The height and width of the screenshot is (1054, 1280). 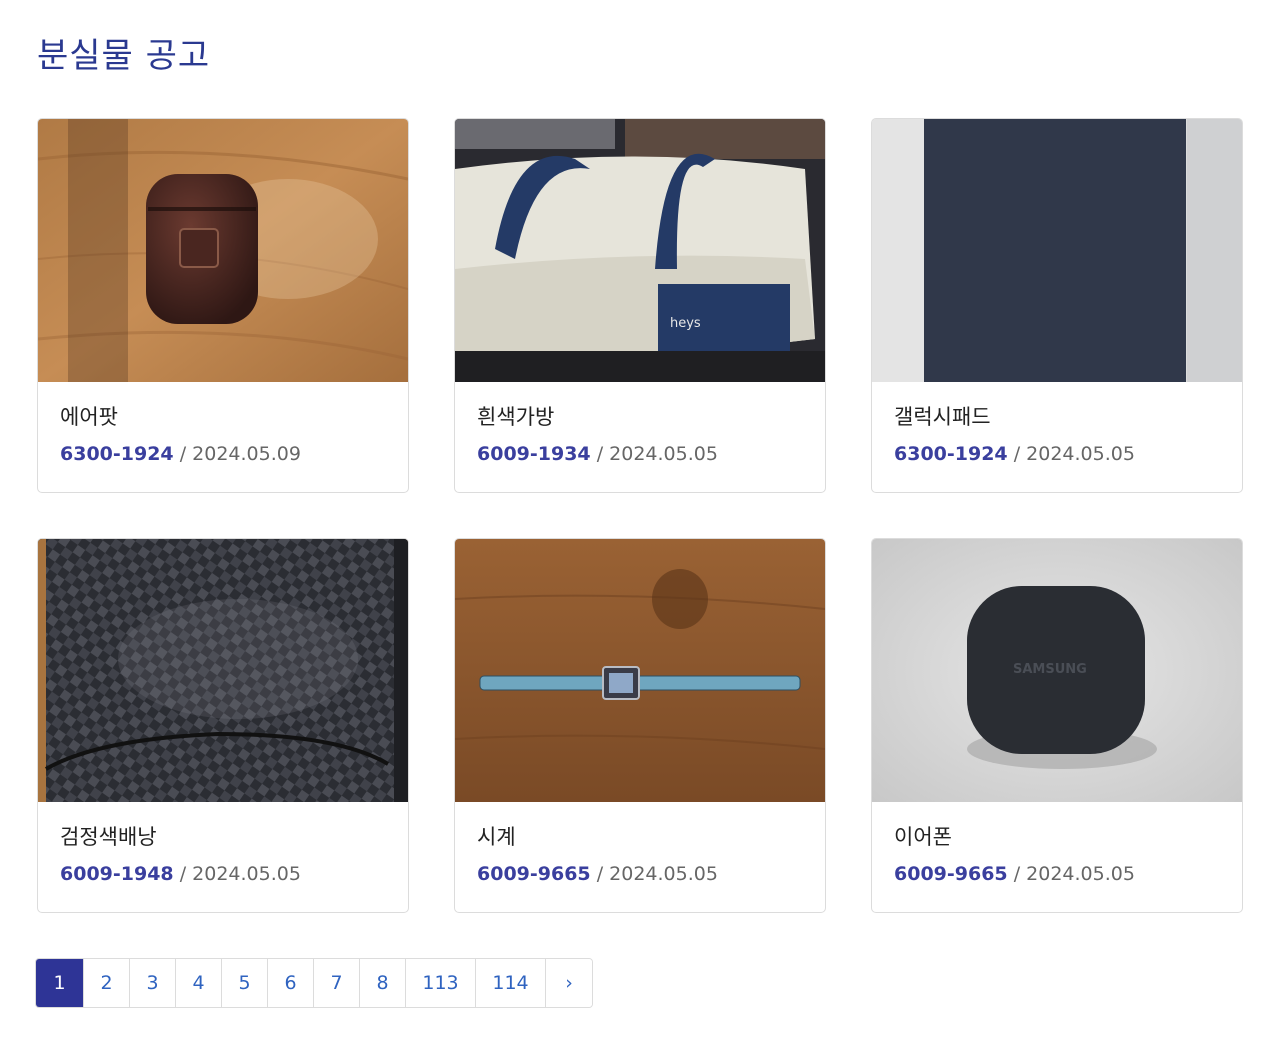 What do you see at coordinates (108, 837) in the screenshot?
I see `item-name: 검정색배낭` at bounding box center [108, 837].